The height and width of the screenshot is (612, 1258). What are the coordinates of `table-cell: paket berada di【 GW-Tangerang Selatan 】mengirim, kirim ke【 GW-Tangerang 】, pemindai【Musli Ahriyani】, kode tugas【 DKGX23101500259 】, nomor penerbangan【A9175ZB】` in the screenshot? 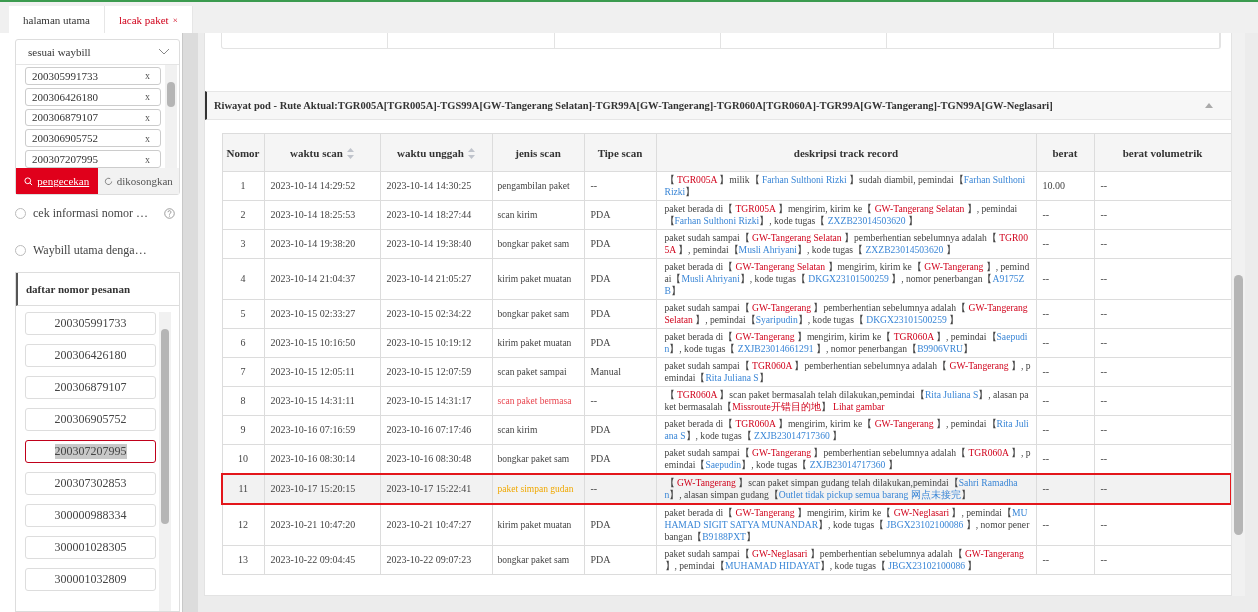 It's located at (846, 279).